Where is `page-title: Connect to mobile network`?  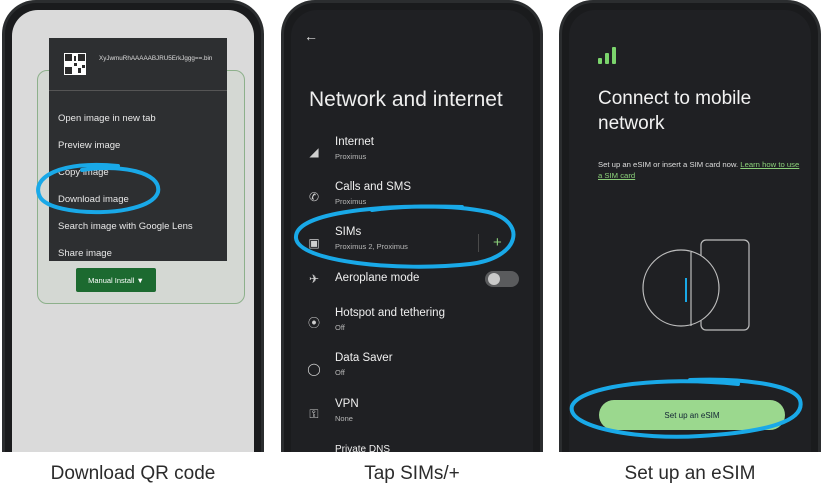 page-title: Connect to mobile network is located at coordinates (675, 111).